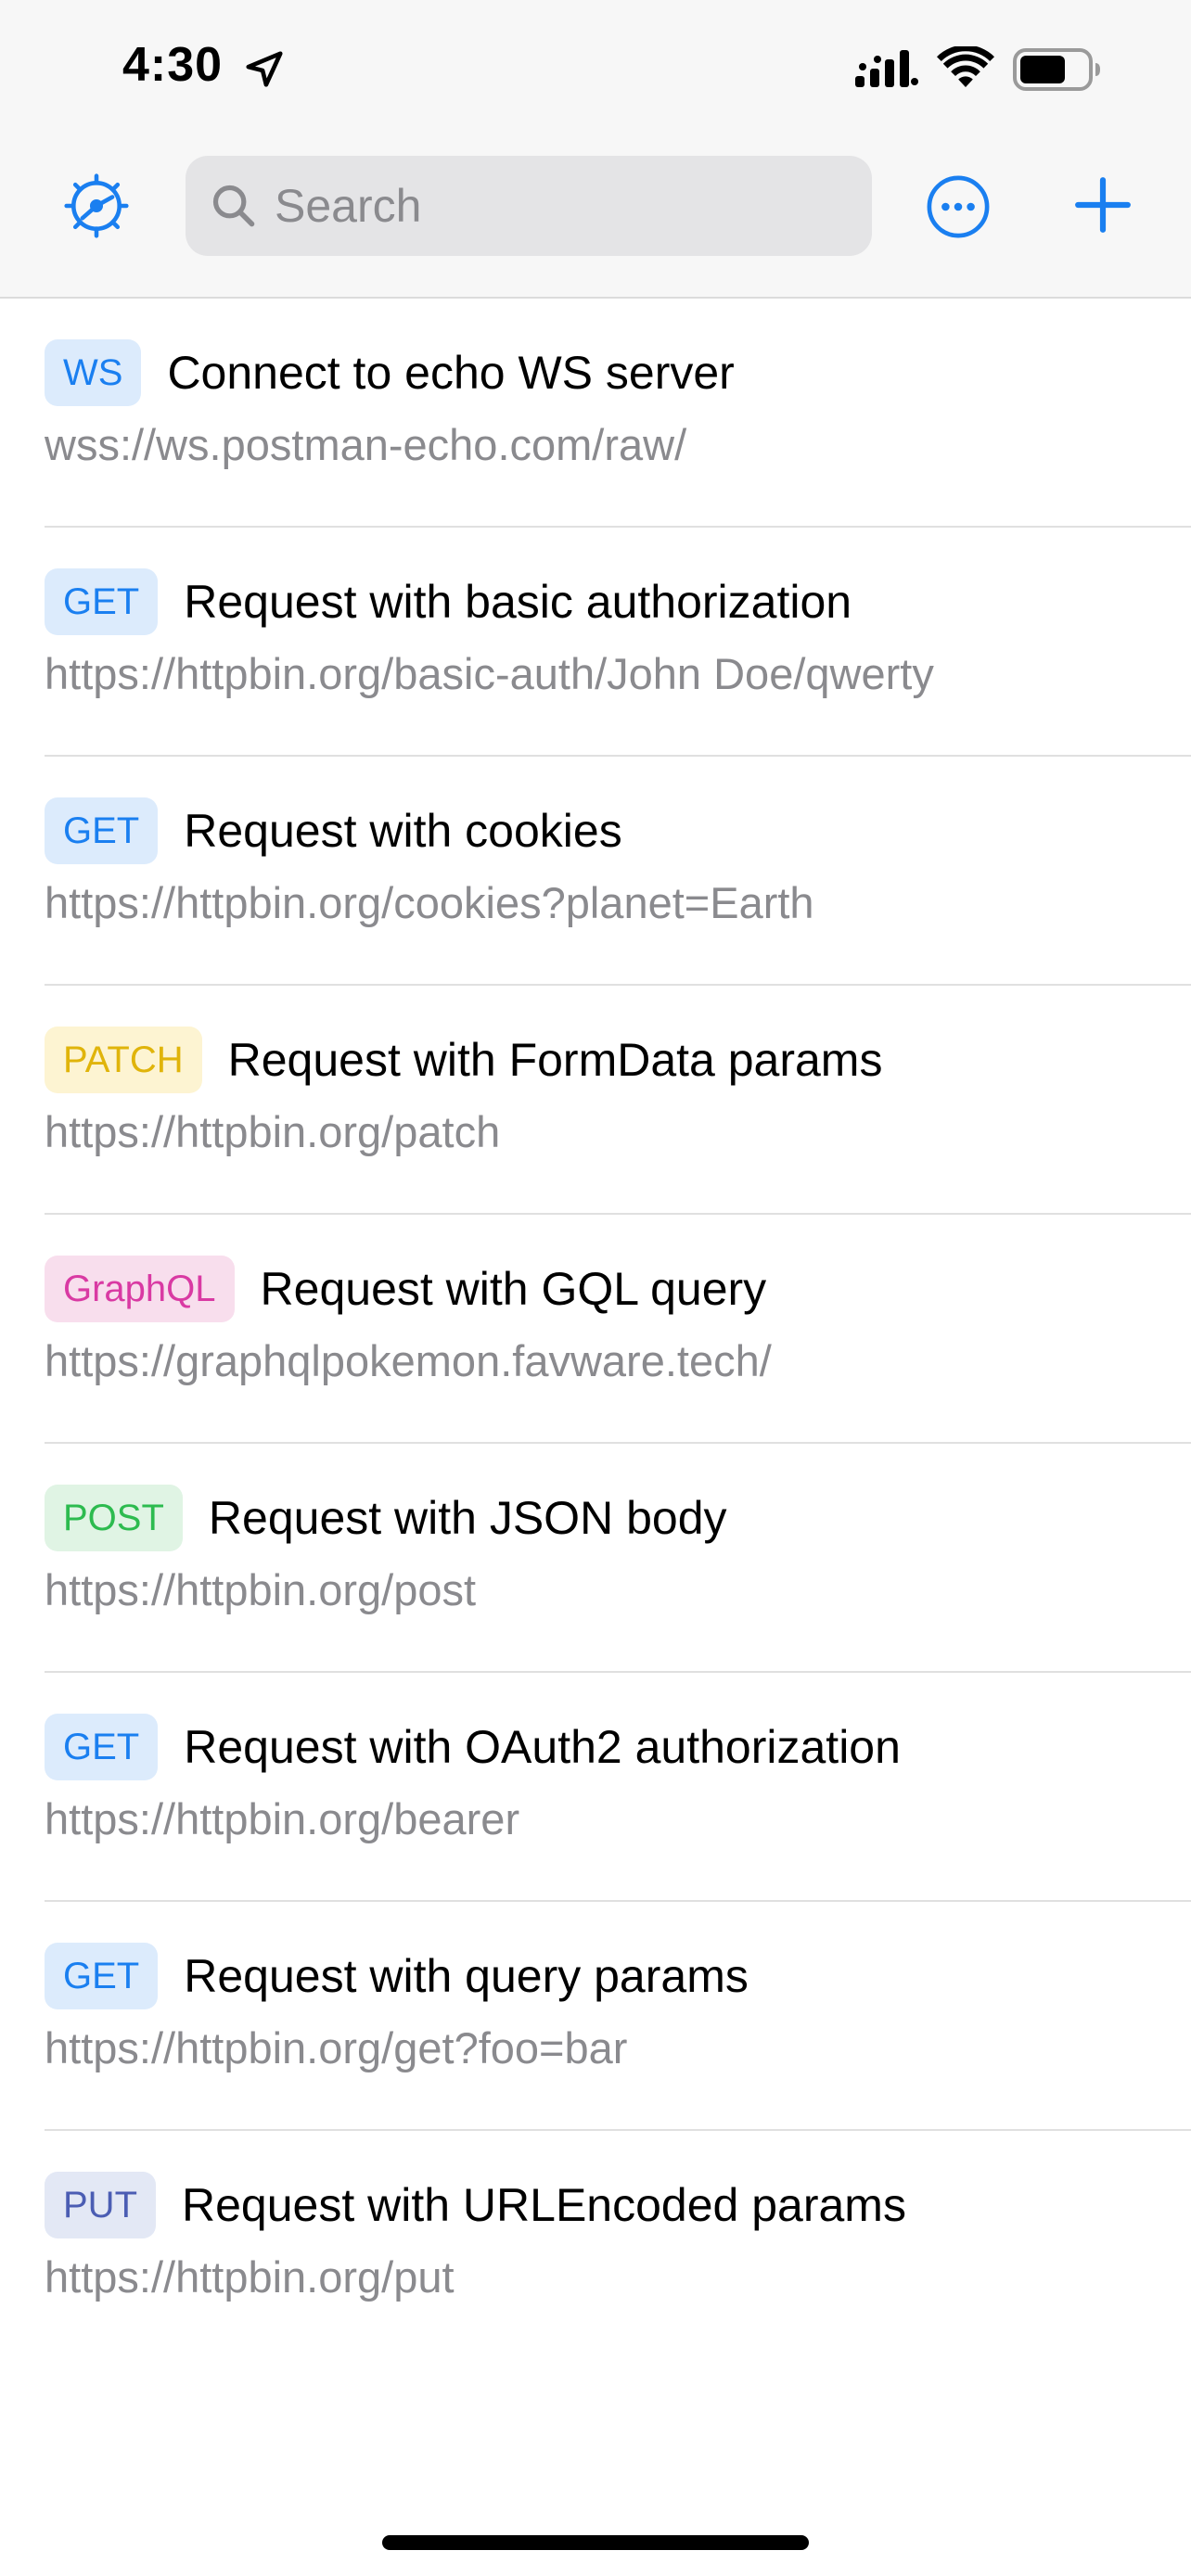 This screenshot has height=2576, width=1191. I want to click on request-row-header: GET Request with cookies, so click(334, 831).